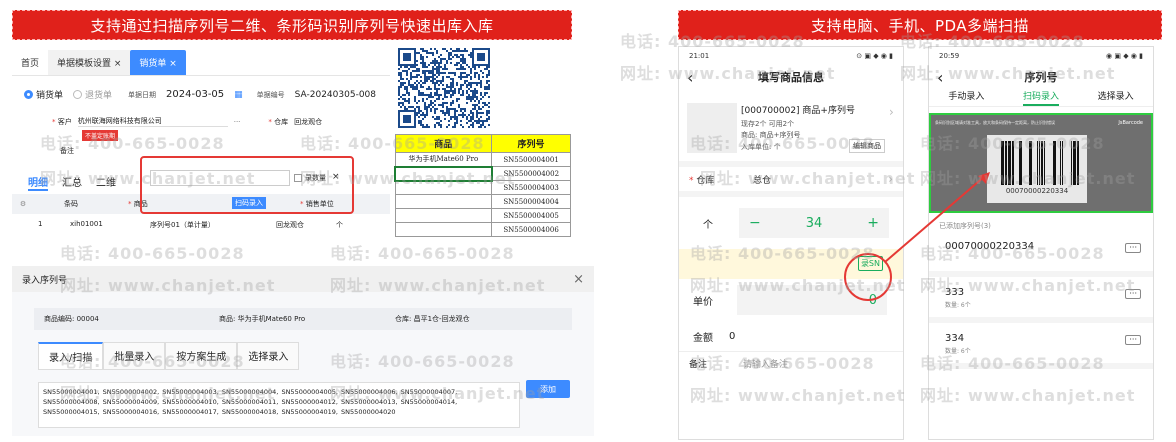 The width and height of the screenshot is (1176, 442). Describe the element at coordinates (28, 94) in the screenshot. I see `radio-checked-icon` at that location.